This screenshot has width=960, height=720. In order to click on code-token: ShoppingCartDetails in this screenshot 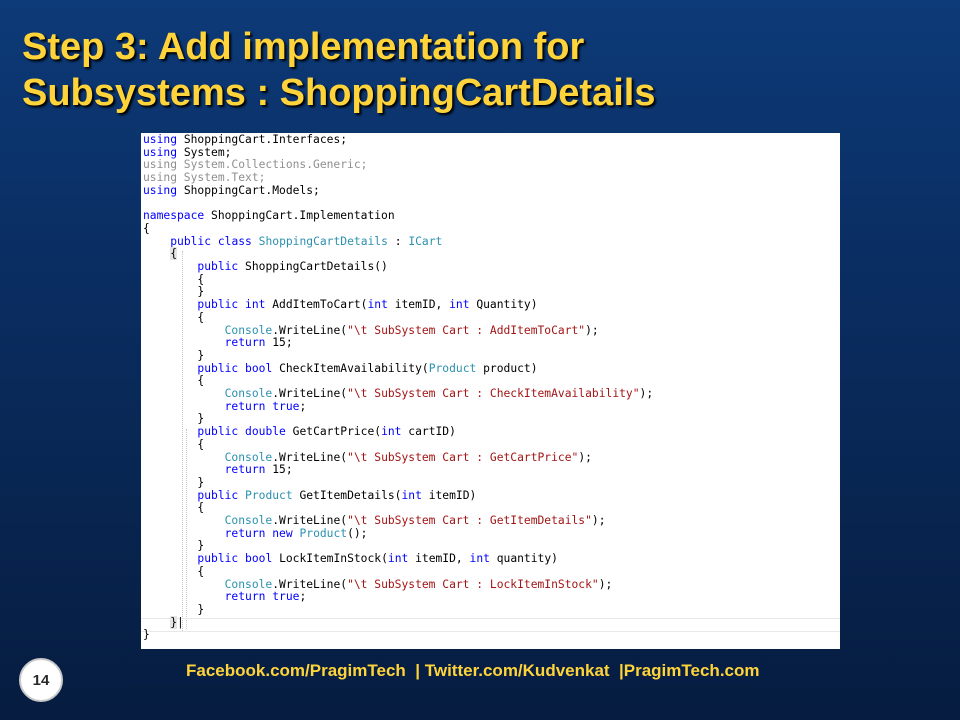, I will do `click(323, 241)`.